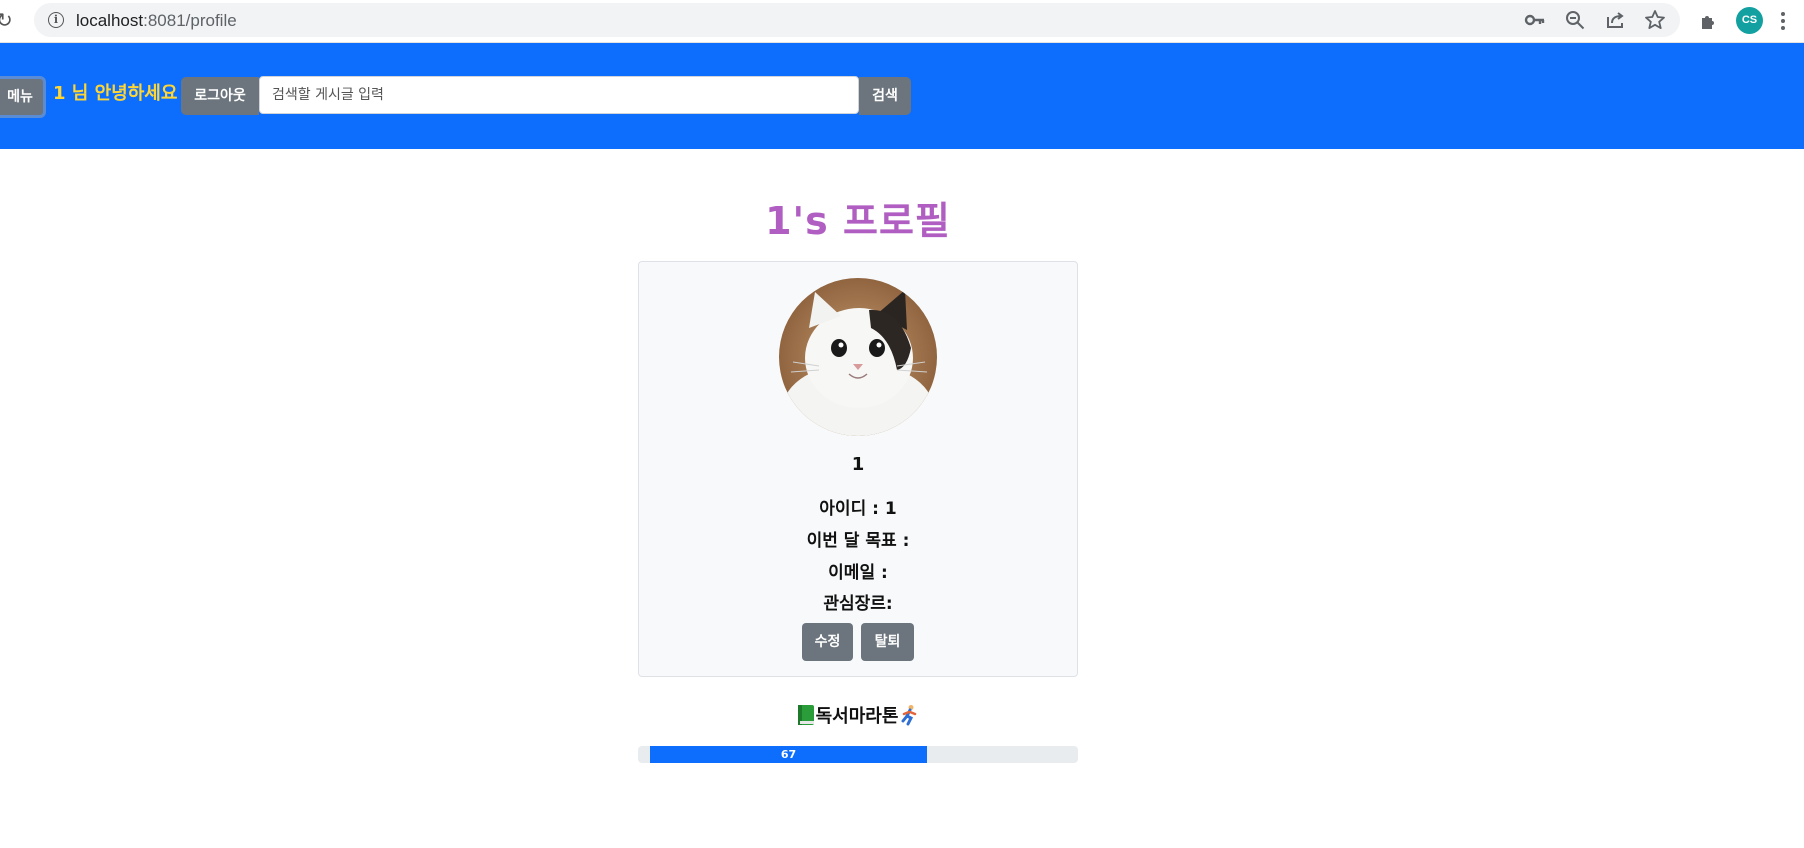 The width and height of the screenshot is (1804, 848). Describe the element at coordinates (858, 573) in the screenshot. I see `profile-email: 이메일 :` at that location.